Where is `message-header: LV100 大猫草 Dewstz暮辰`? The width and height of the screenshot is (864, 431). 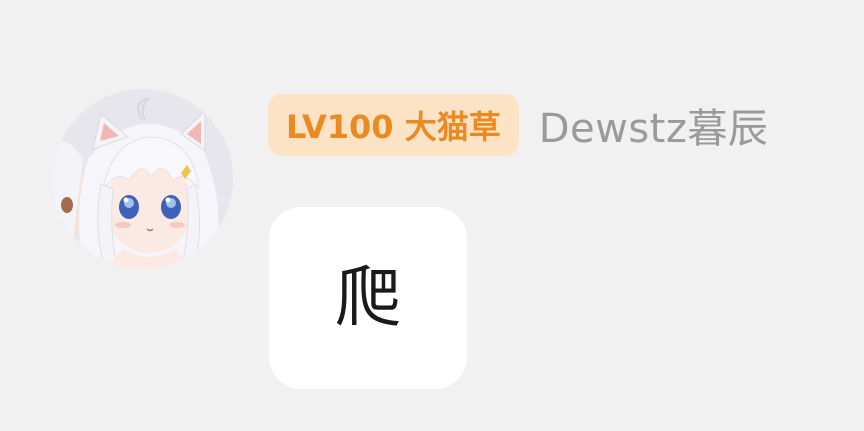
message-header: LV100 大猫草 Dewstz暮辰 is located at coordinates (518, 125).